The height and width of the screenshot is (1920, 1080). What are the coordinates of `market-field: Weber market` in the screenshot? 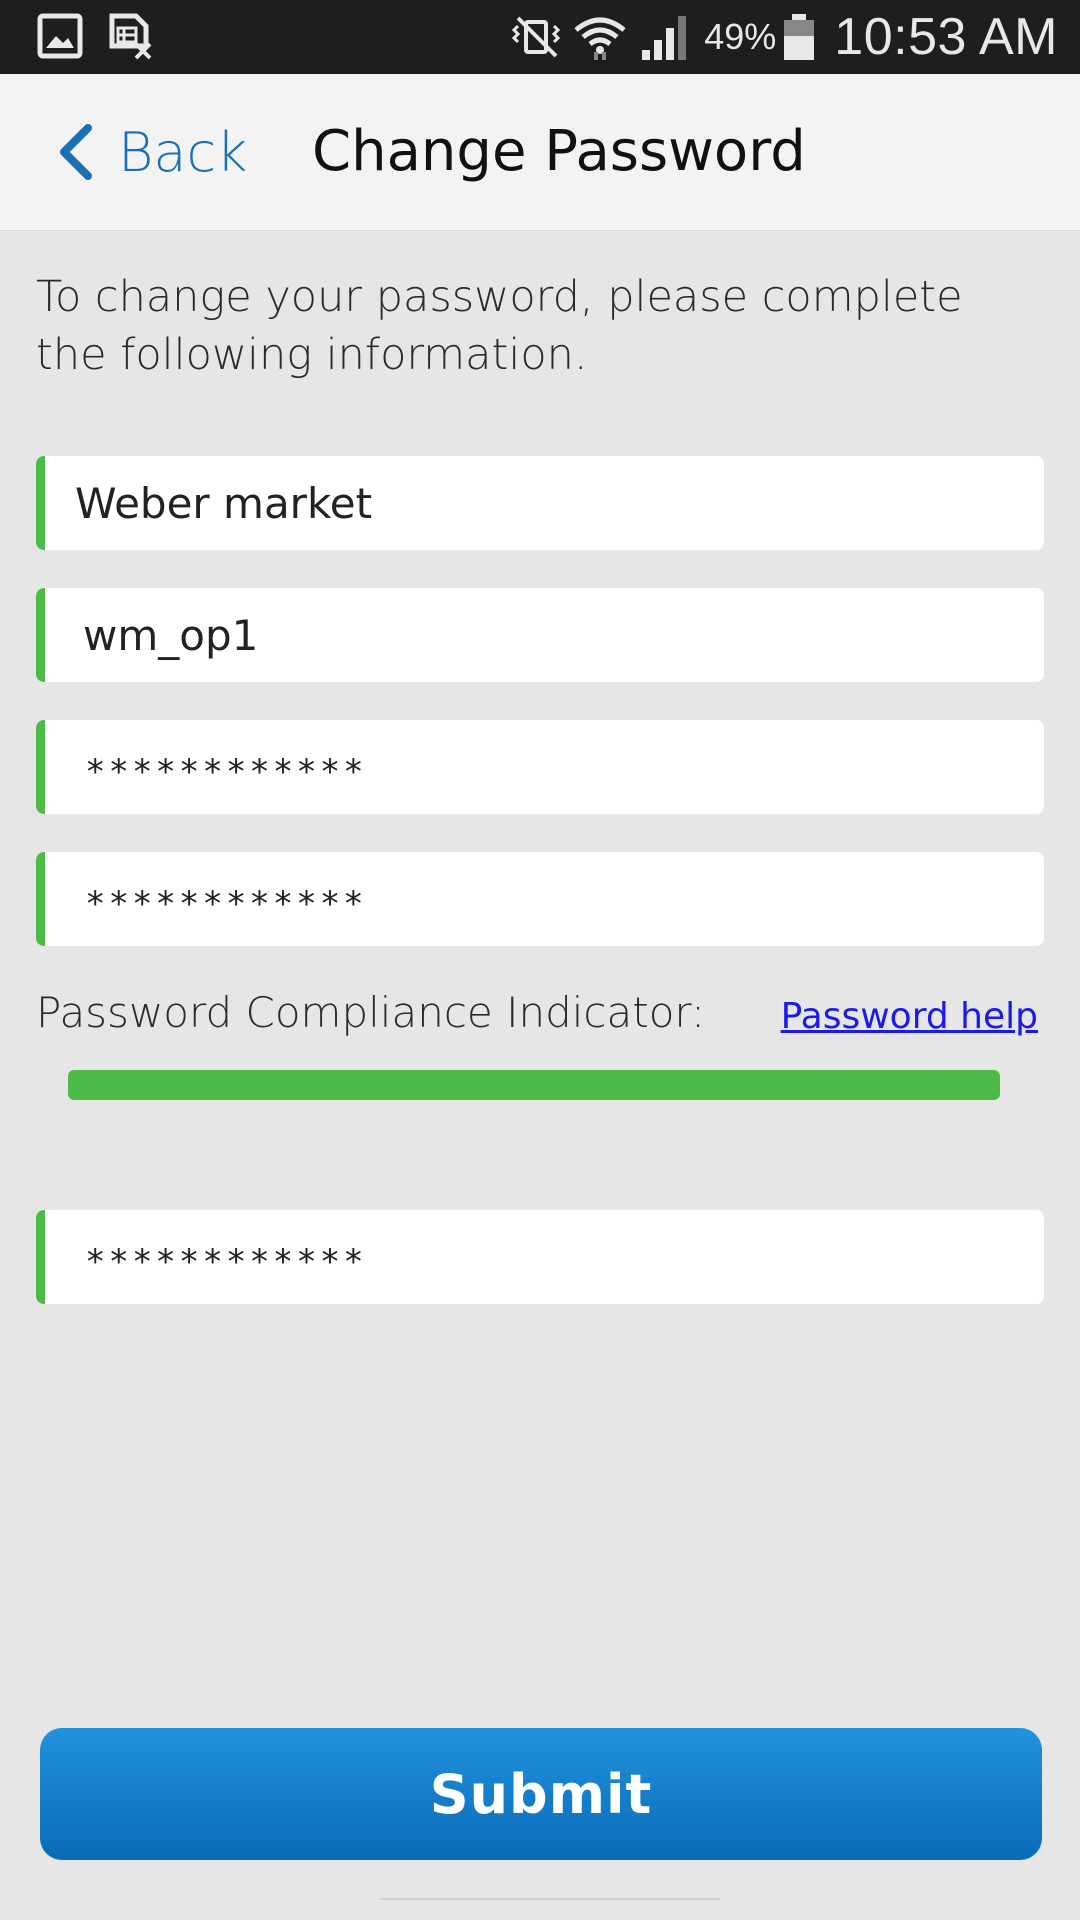 It's located at (540, 503).